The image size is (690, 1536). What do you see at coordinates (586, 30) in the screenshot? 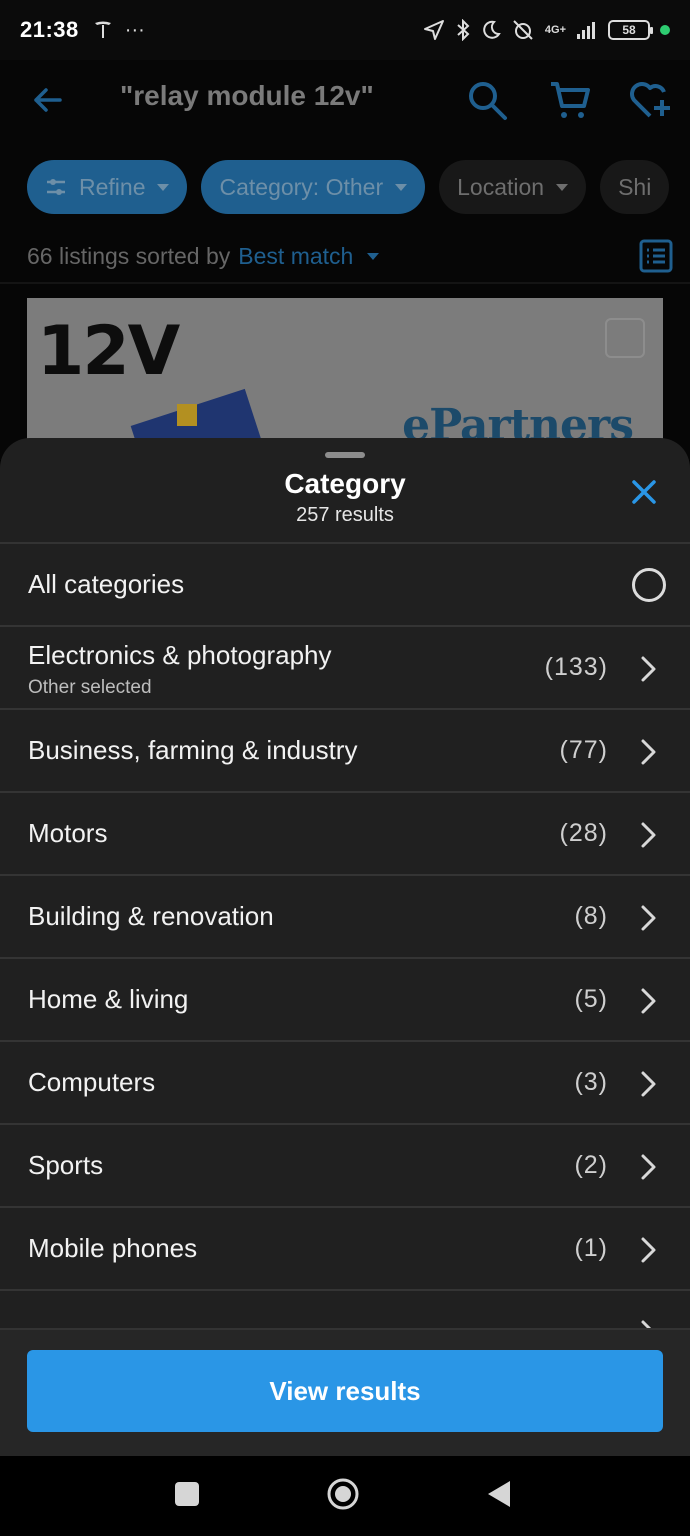
I see `signal-icon` at bounding box center [586, 30].